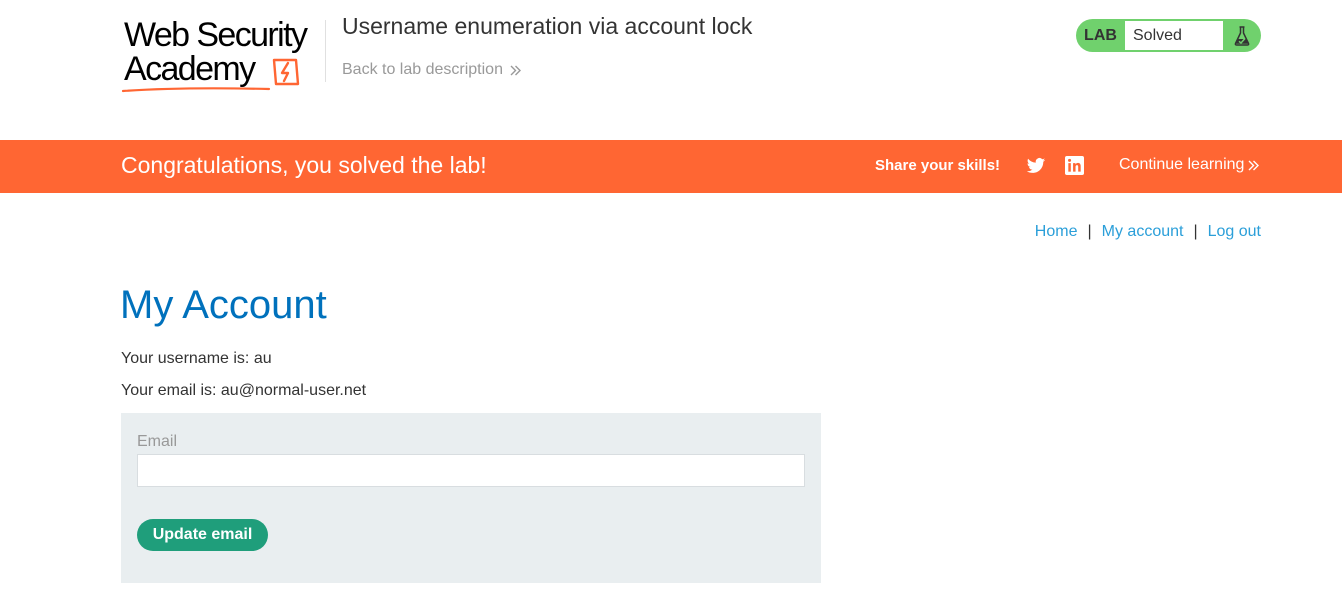 This screenshot has width=1342, height=605. Describe the element at coordinates (1182, 164) in the screenshot. I see `continue-learning-label: Continue learning` at that location.